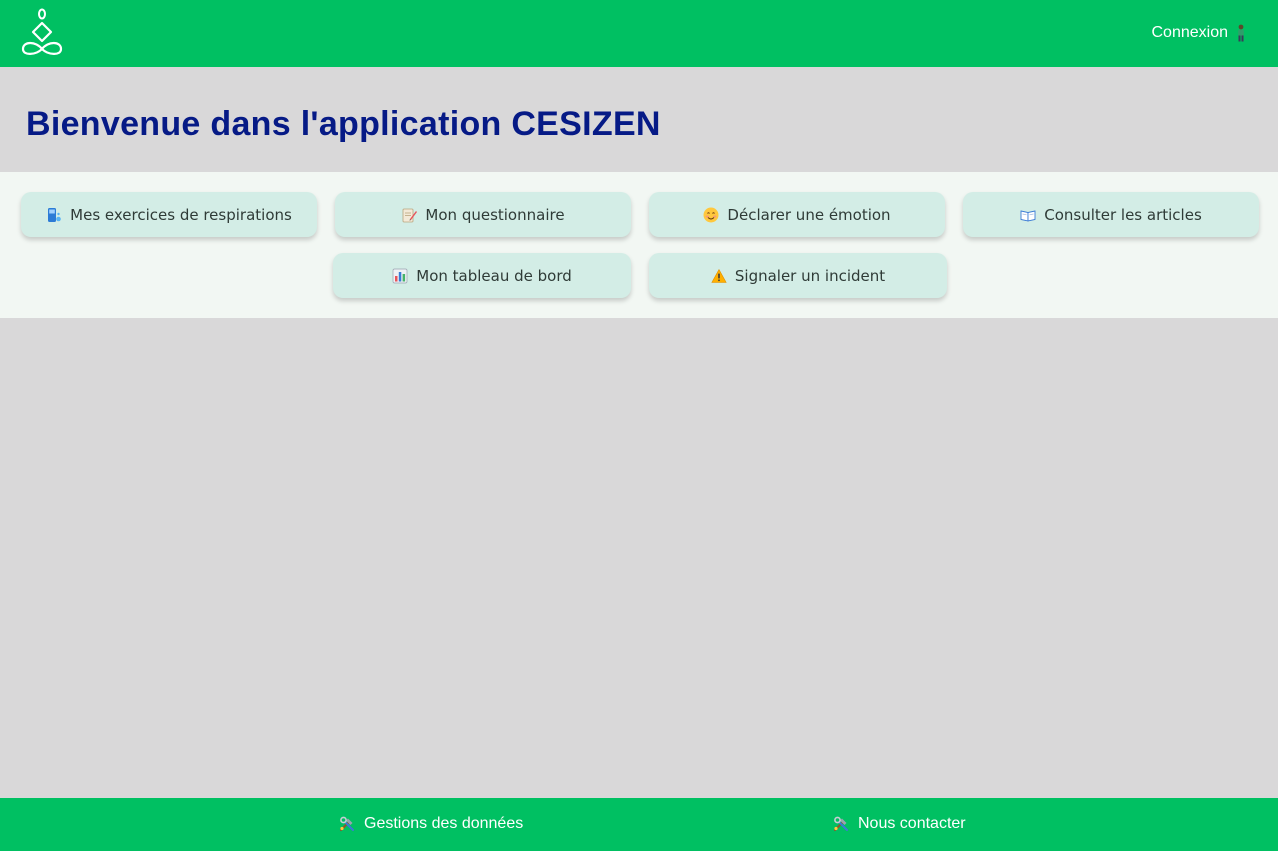 This screenshot has height=851, width=1278. Describe the element at coordinates (54, 215) in the screenshot. I see `person-breathing-icon` at that location.